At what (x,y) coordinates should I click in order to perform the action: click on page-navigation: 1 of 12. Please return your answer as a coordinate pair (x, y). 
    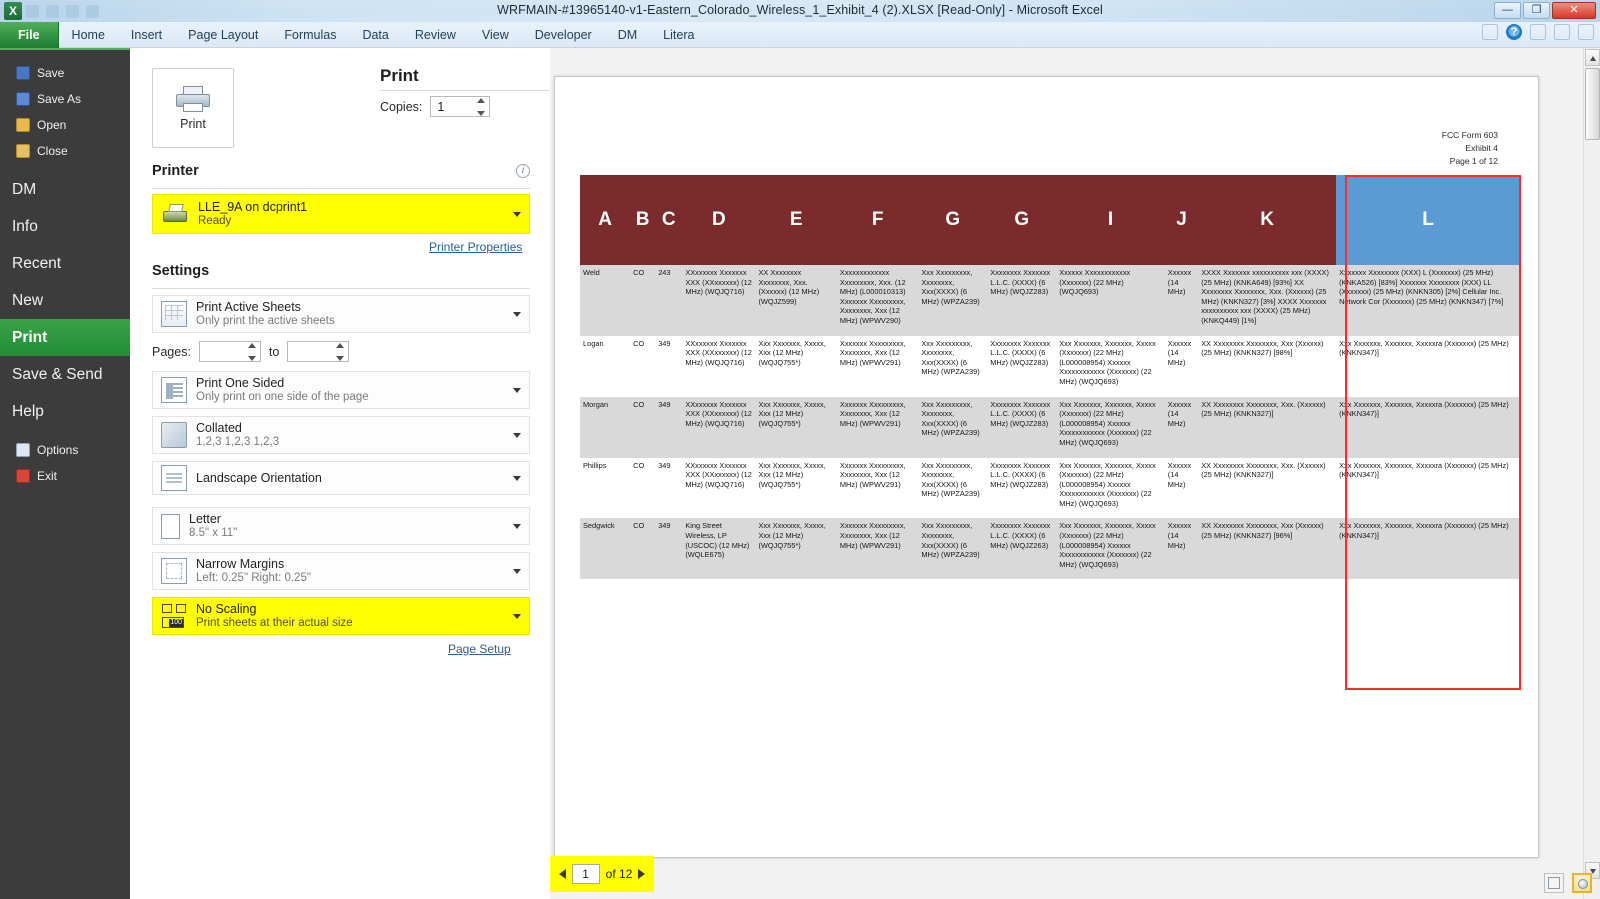
    Looking at the image, I should click on (602, 874).